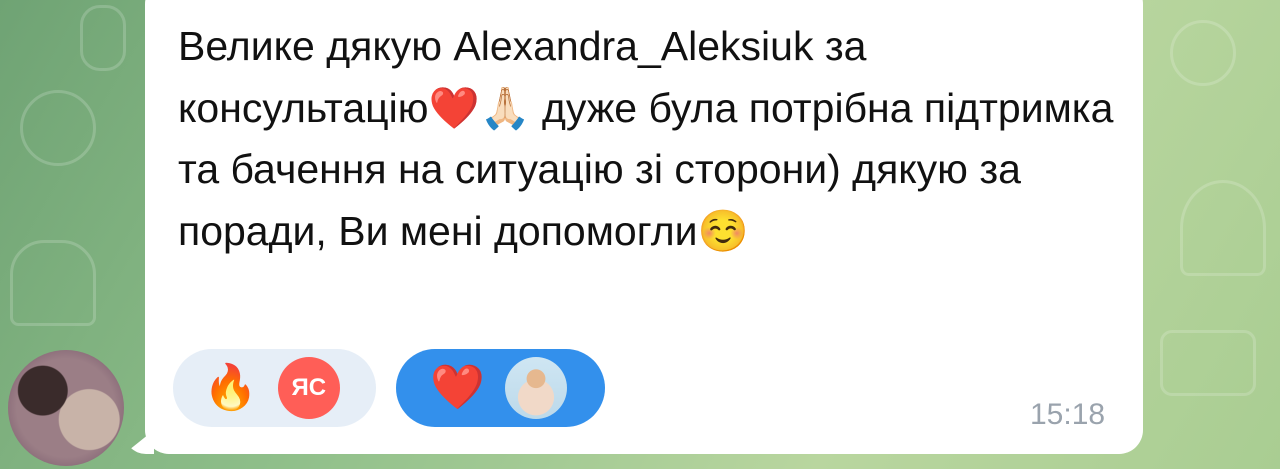 The image size is (1280, 469). What do you see at coordinates (457, 387) in the screenshot?
I see `heart-emoji: ❤️` at bounding box center [457, 387].